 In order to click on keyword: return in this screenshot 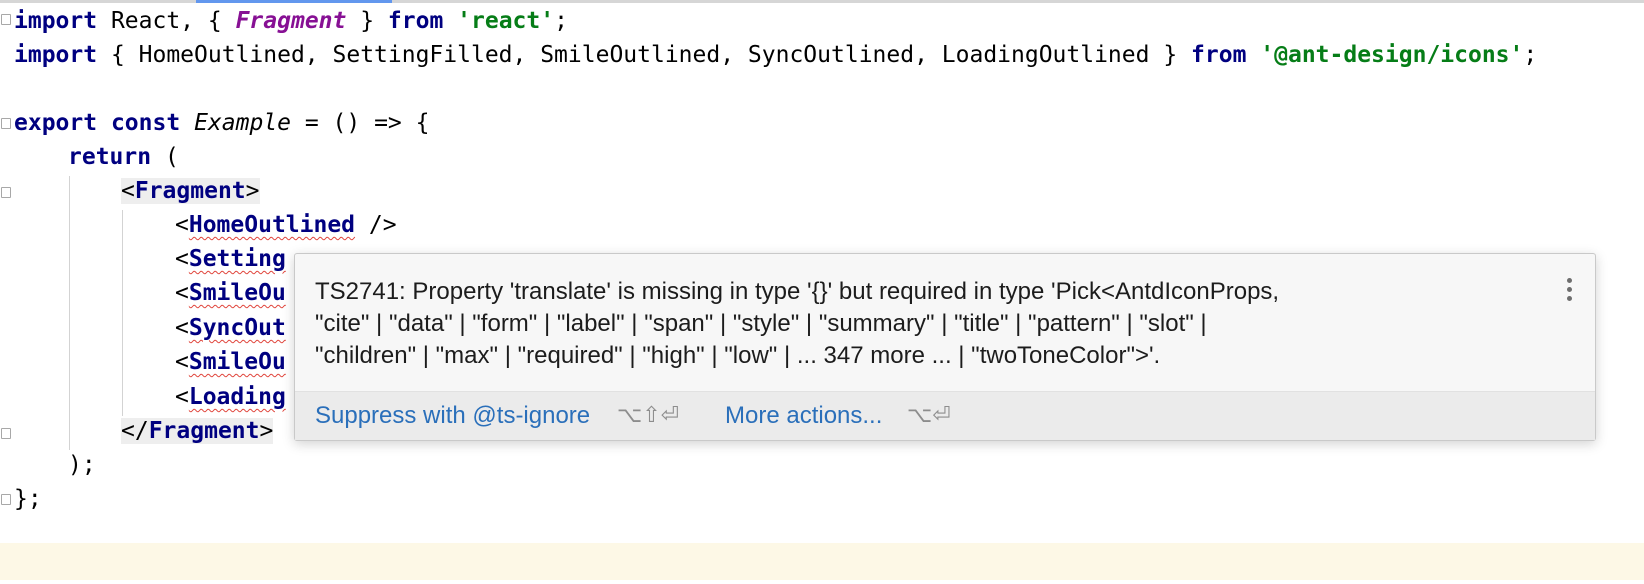, I will do `click(110, 157)`.